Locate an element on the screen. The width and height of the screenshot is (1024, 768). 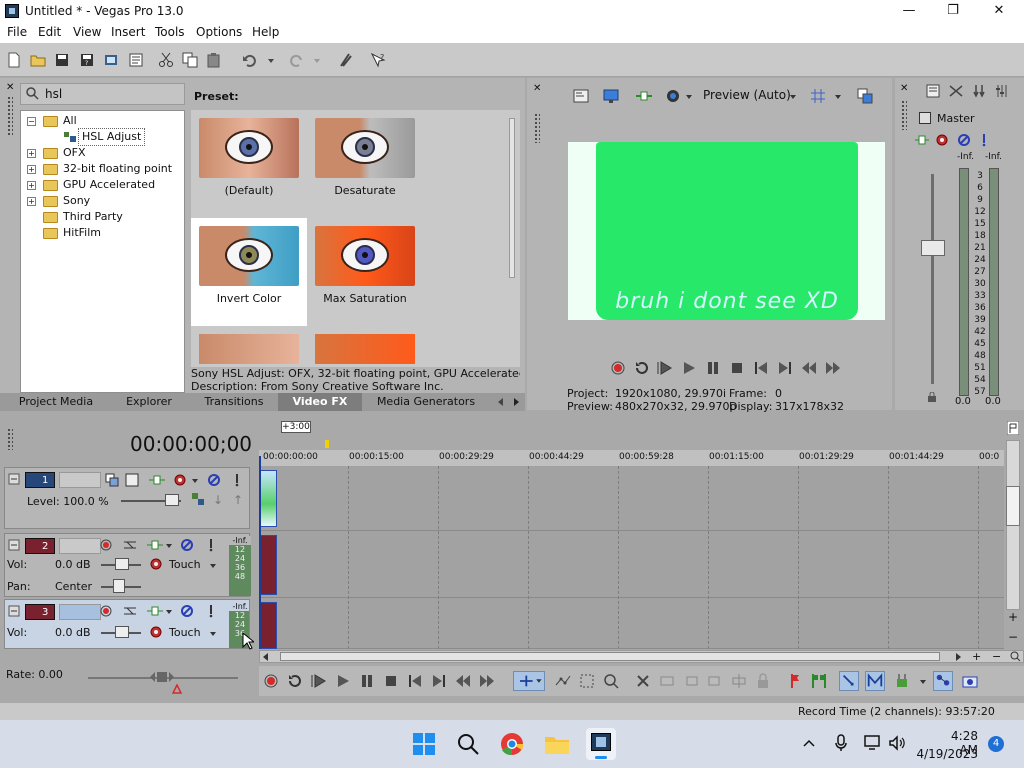
quality-dropdown-icon is located at coordinates (793, 96).